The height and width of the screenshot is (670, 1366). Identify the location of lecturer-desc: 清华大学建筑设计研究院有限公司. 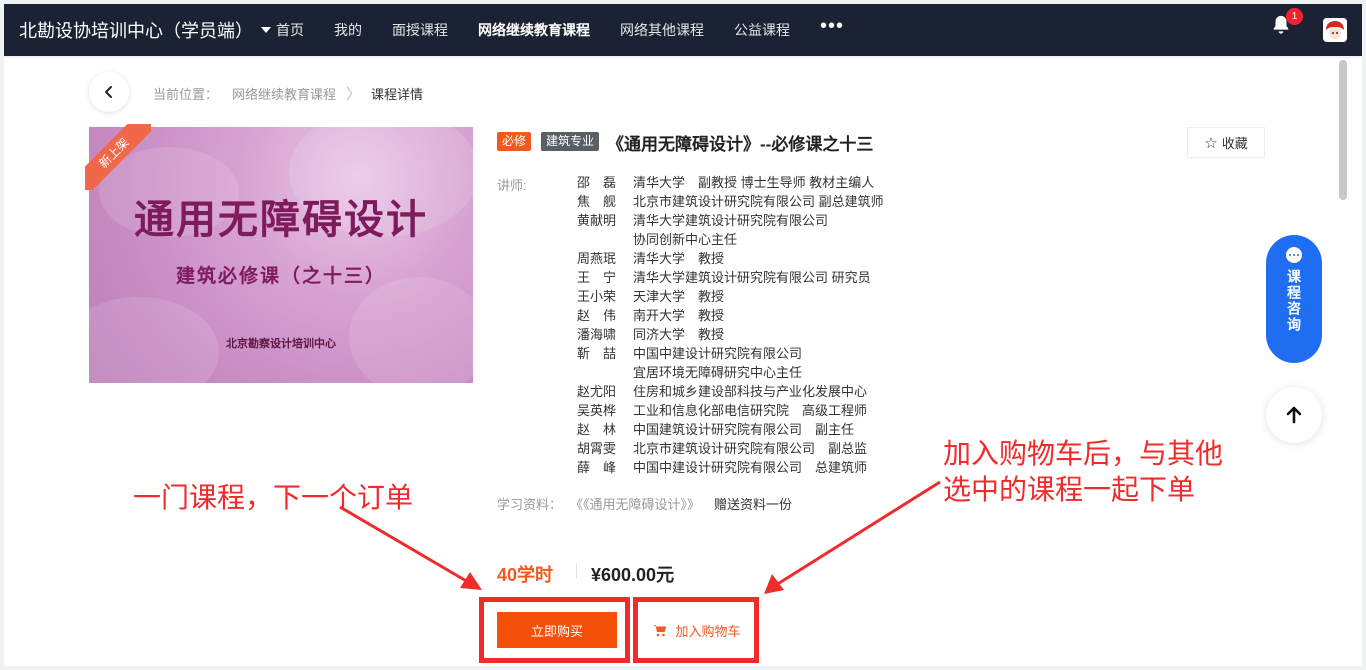
(731, 220).